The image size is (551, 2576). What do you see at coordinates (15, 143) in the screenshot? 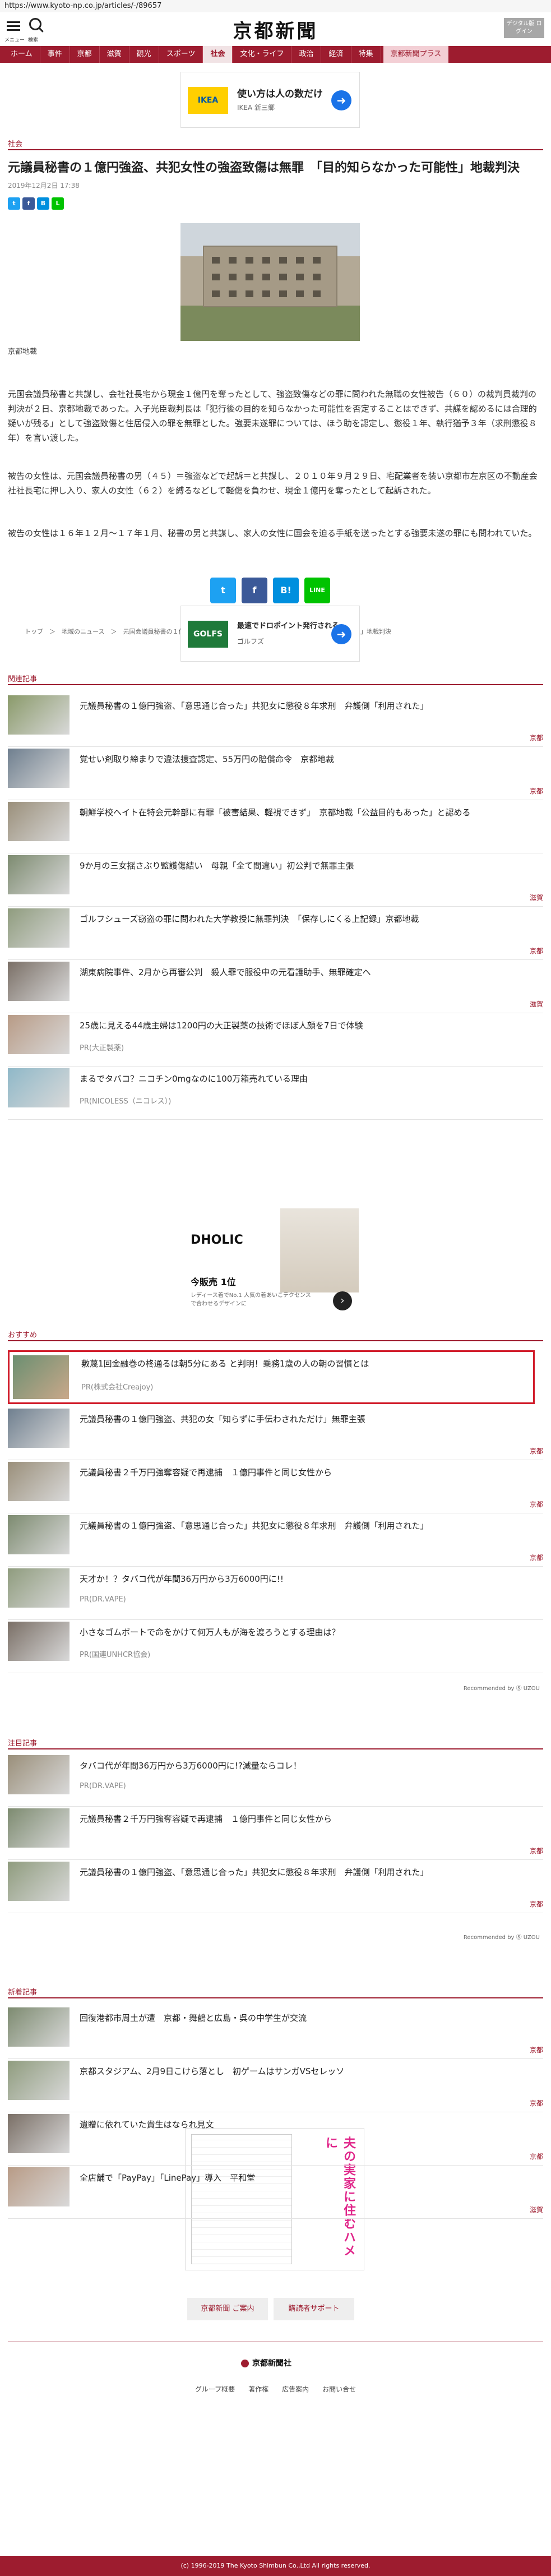
I see `article-category: 社会` at bounding box center [15, 143].